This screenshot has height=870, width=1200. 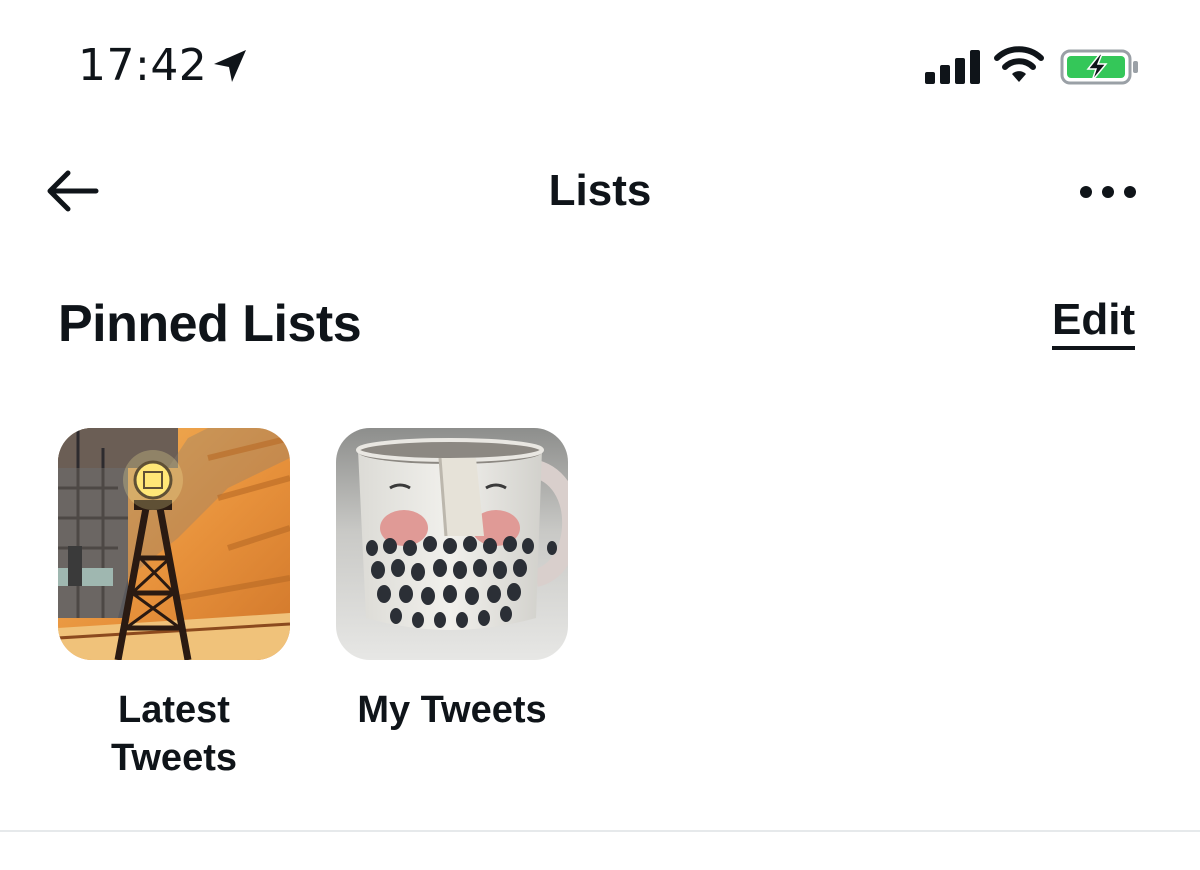 I want to click on edit-button: Edit, so click(x=1094, y=323).